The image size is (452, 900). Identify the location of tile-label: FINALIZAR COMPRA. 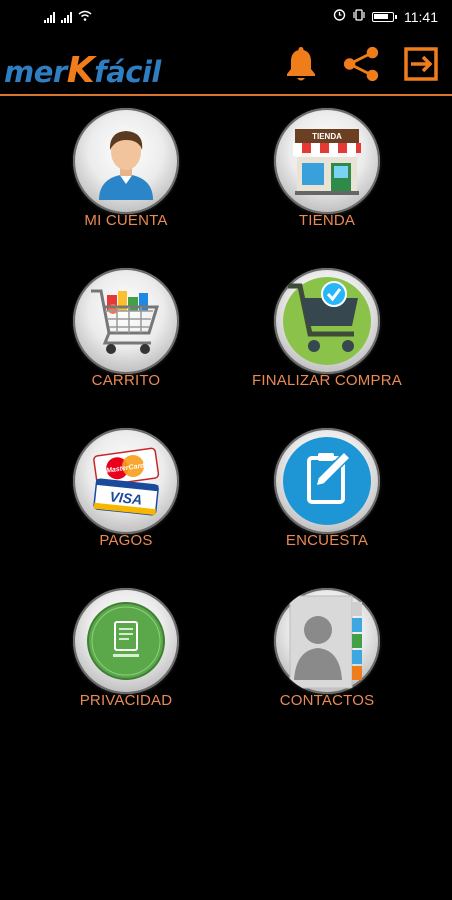
(327, 380).